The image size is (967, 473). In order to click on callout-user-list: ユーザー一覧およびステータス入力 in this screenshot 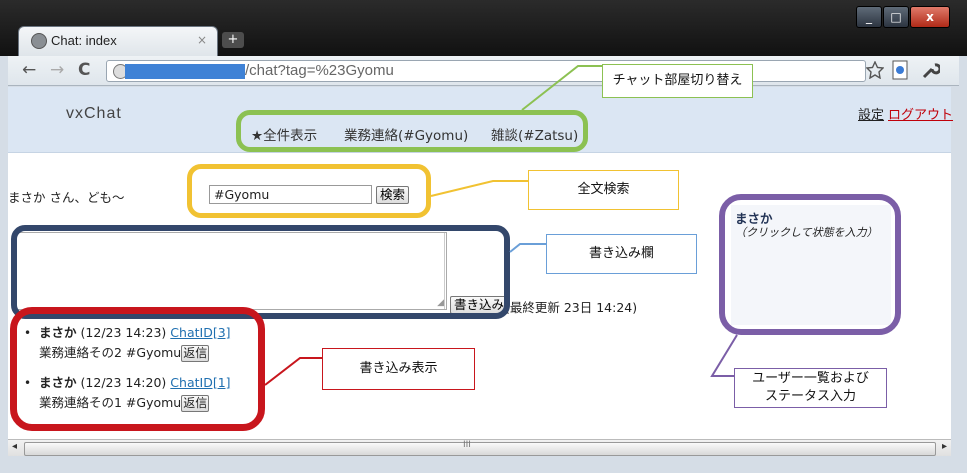, I will do `click(810, 388)`.